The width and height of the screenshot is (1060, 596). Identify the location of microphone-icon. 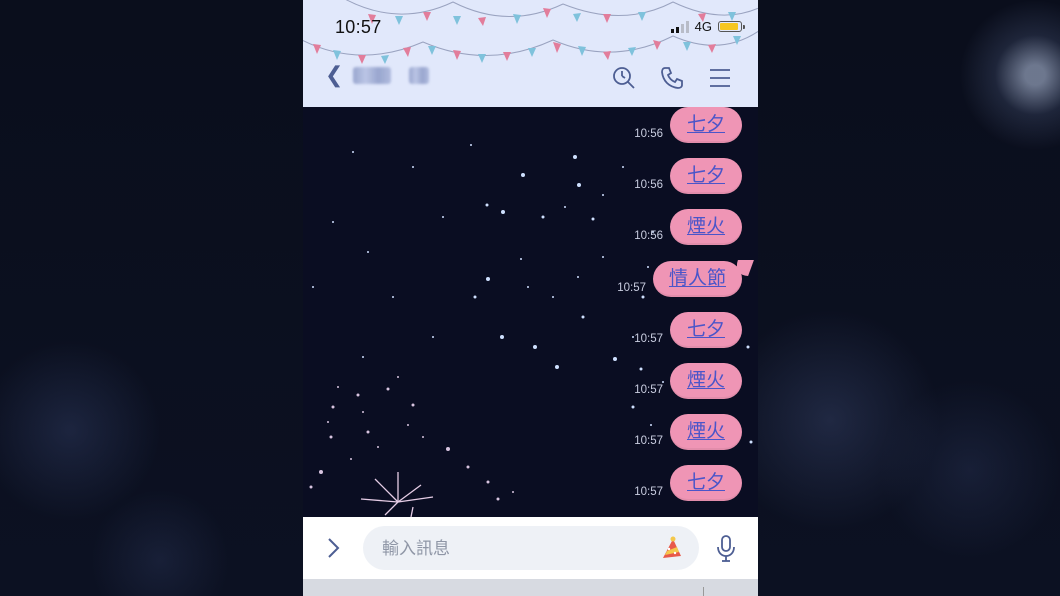
(726, 549).